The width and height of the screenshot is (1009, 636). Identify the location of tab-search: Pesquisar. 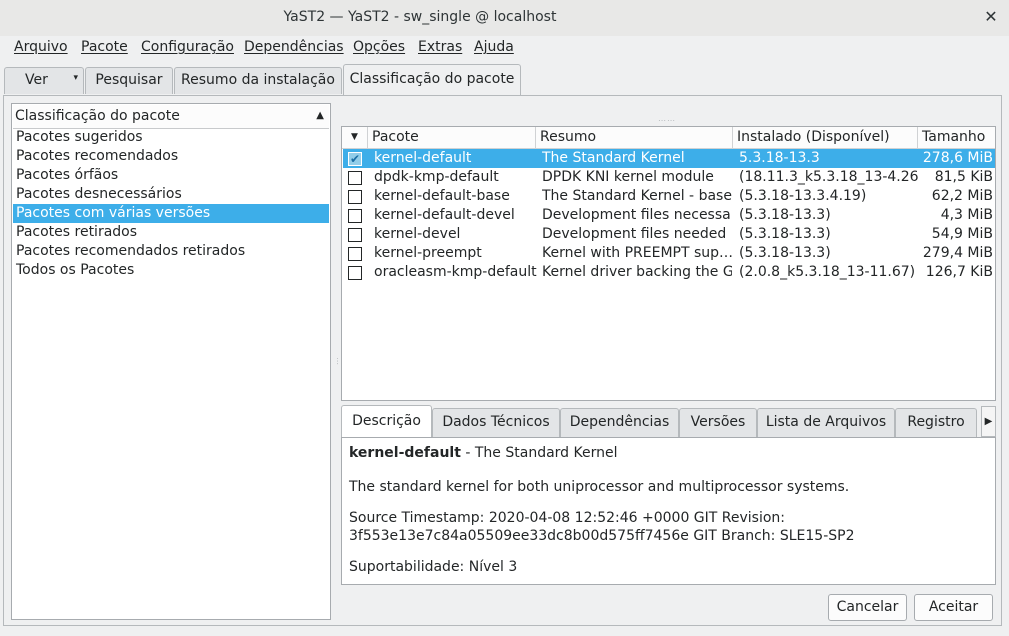
(129, 80).